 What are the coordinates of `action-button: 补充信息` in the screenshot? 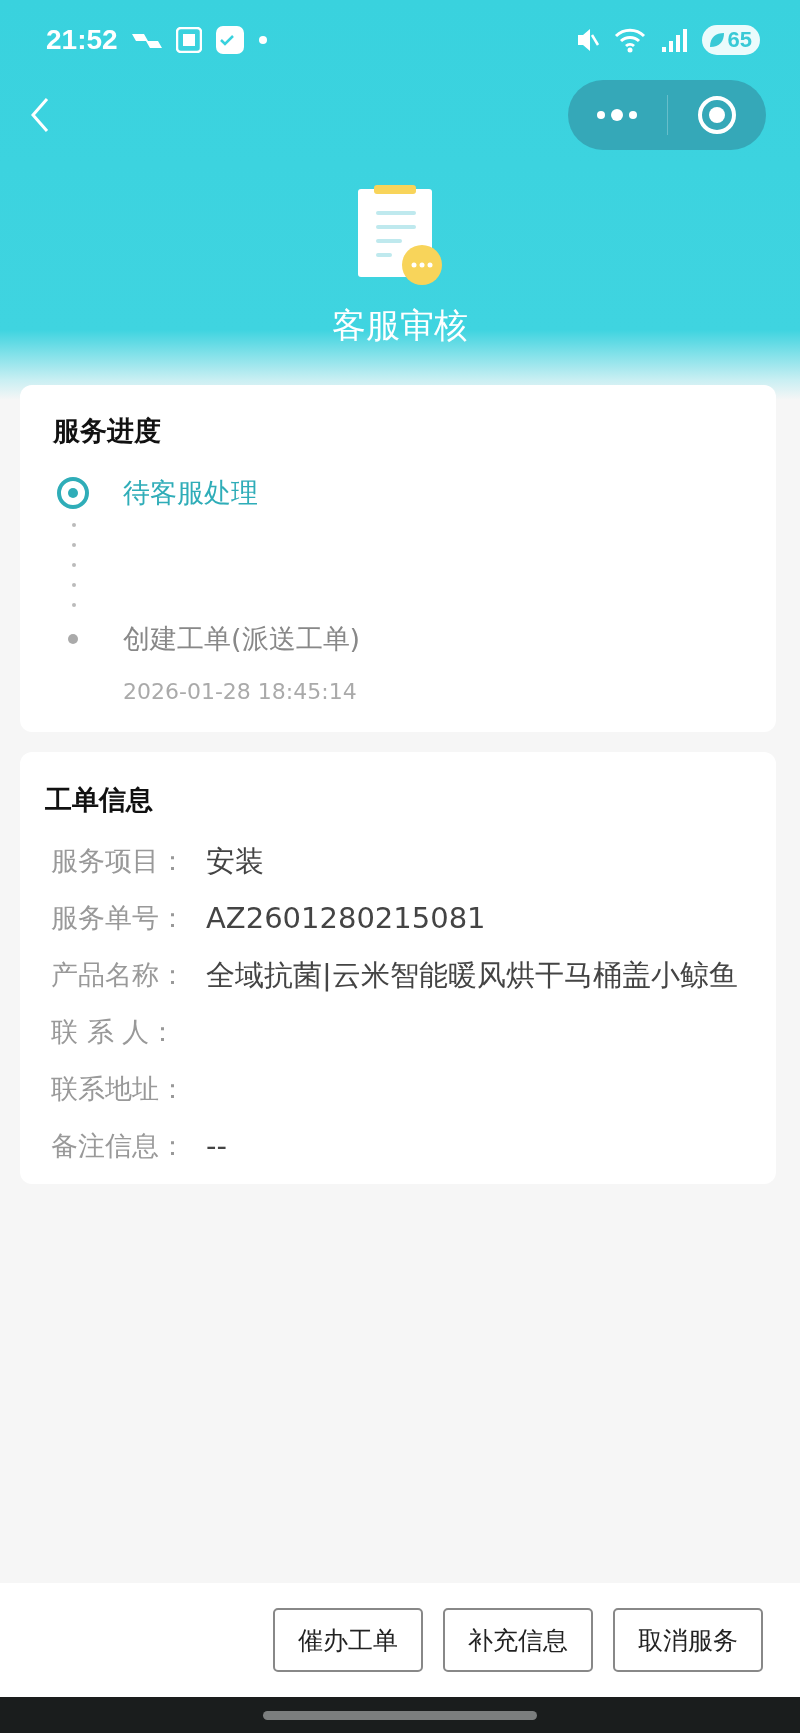 It's located at (518, 1640).